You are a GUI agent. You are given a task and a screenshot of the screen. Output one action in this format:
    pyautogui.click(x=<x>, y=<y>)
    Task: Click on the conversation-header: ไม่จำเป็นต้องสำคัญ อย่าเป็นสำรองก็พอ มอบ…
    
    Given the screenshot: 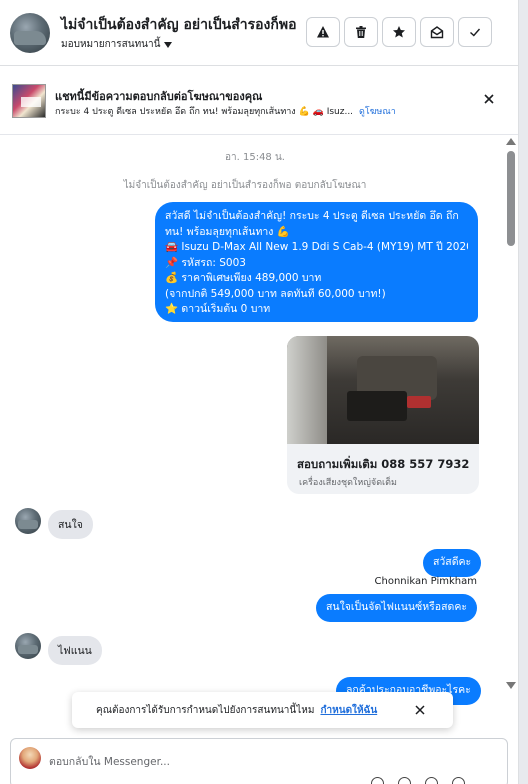 What is the action you would take?
    pyautogui.click(x=259, y=33)
    